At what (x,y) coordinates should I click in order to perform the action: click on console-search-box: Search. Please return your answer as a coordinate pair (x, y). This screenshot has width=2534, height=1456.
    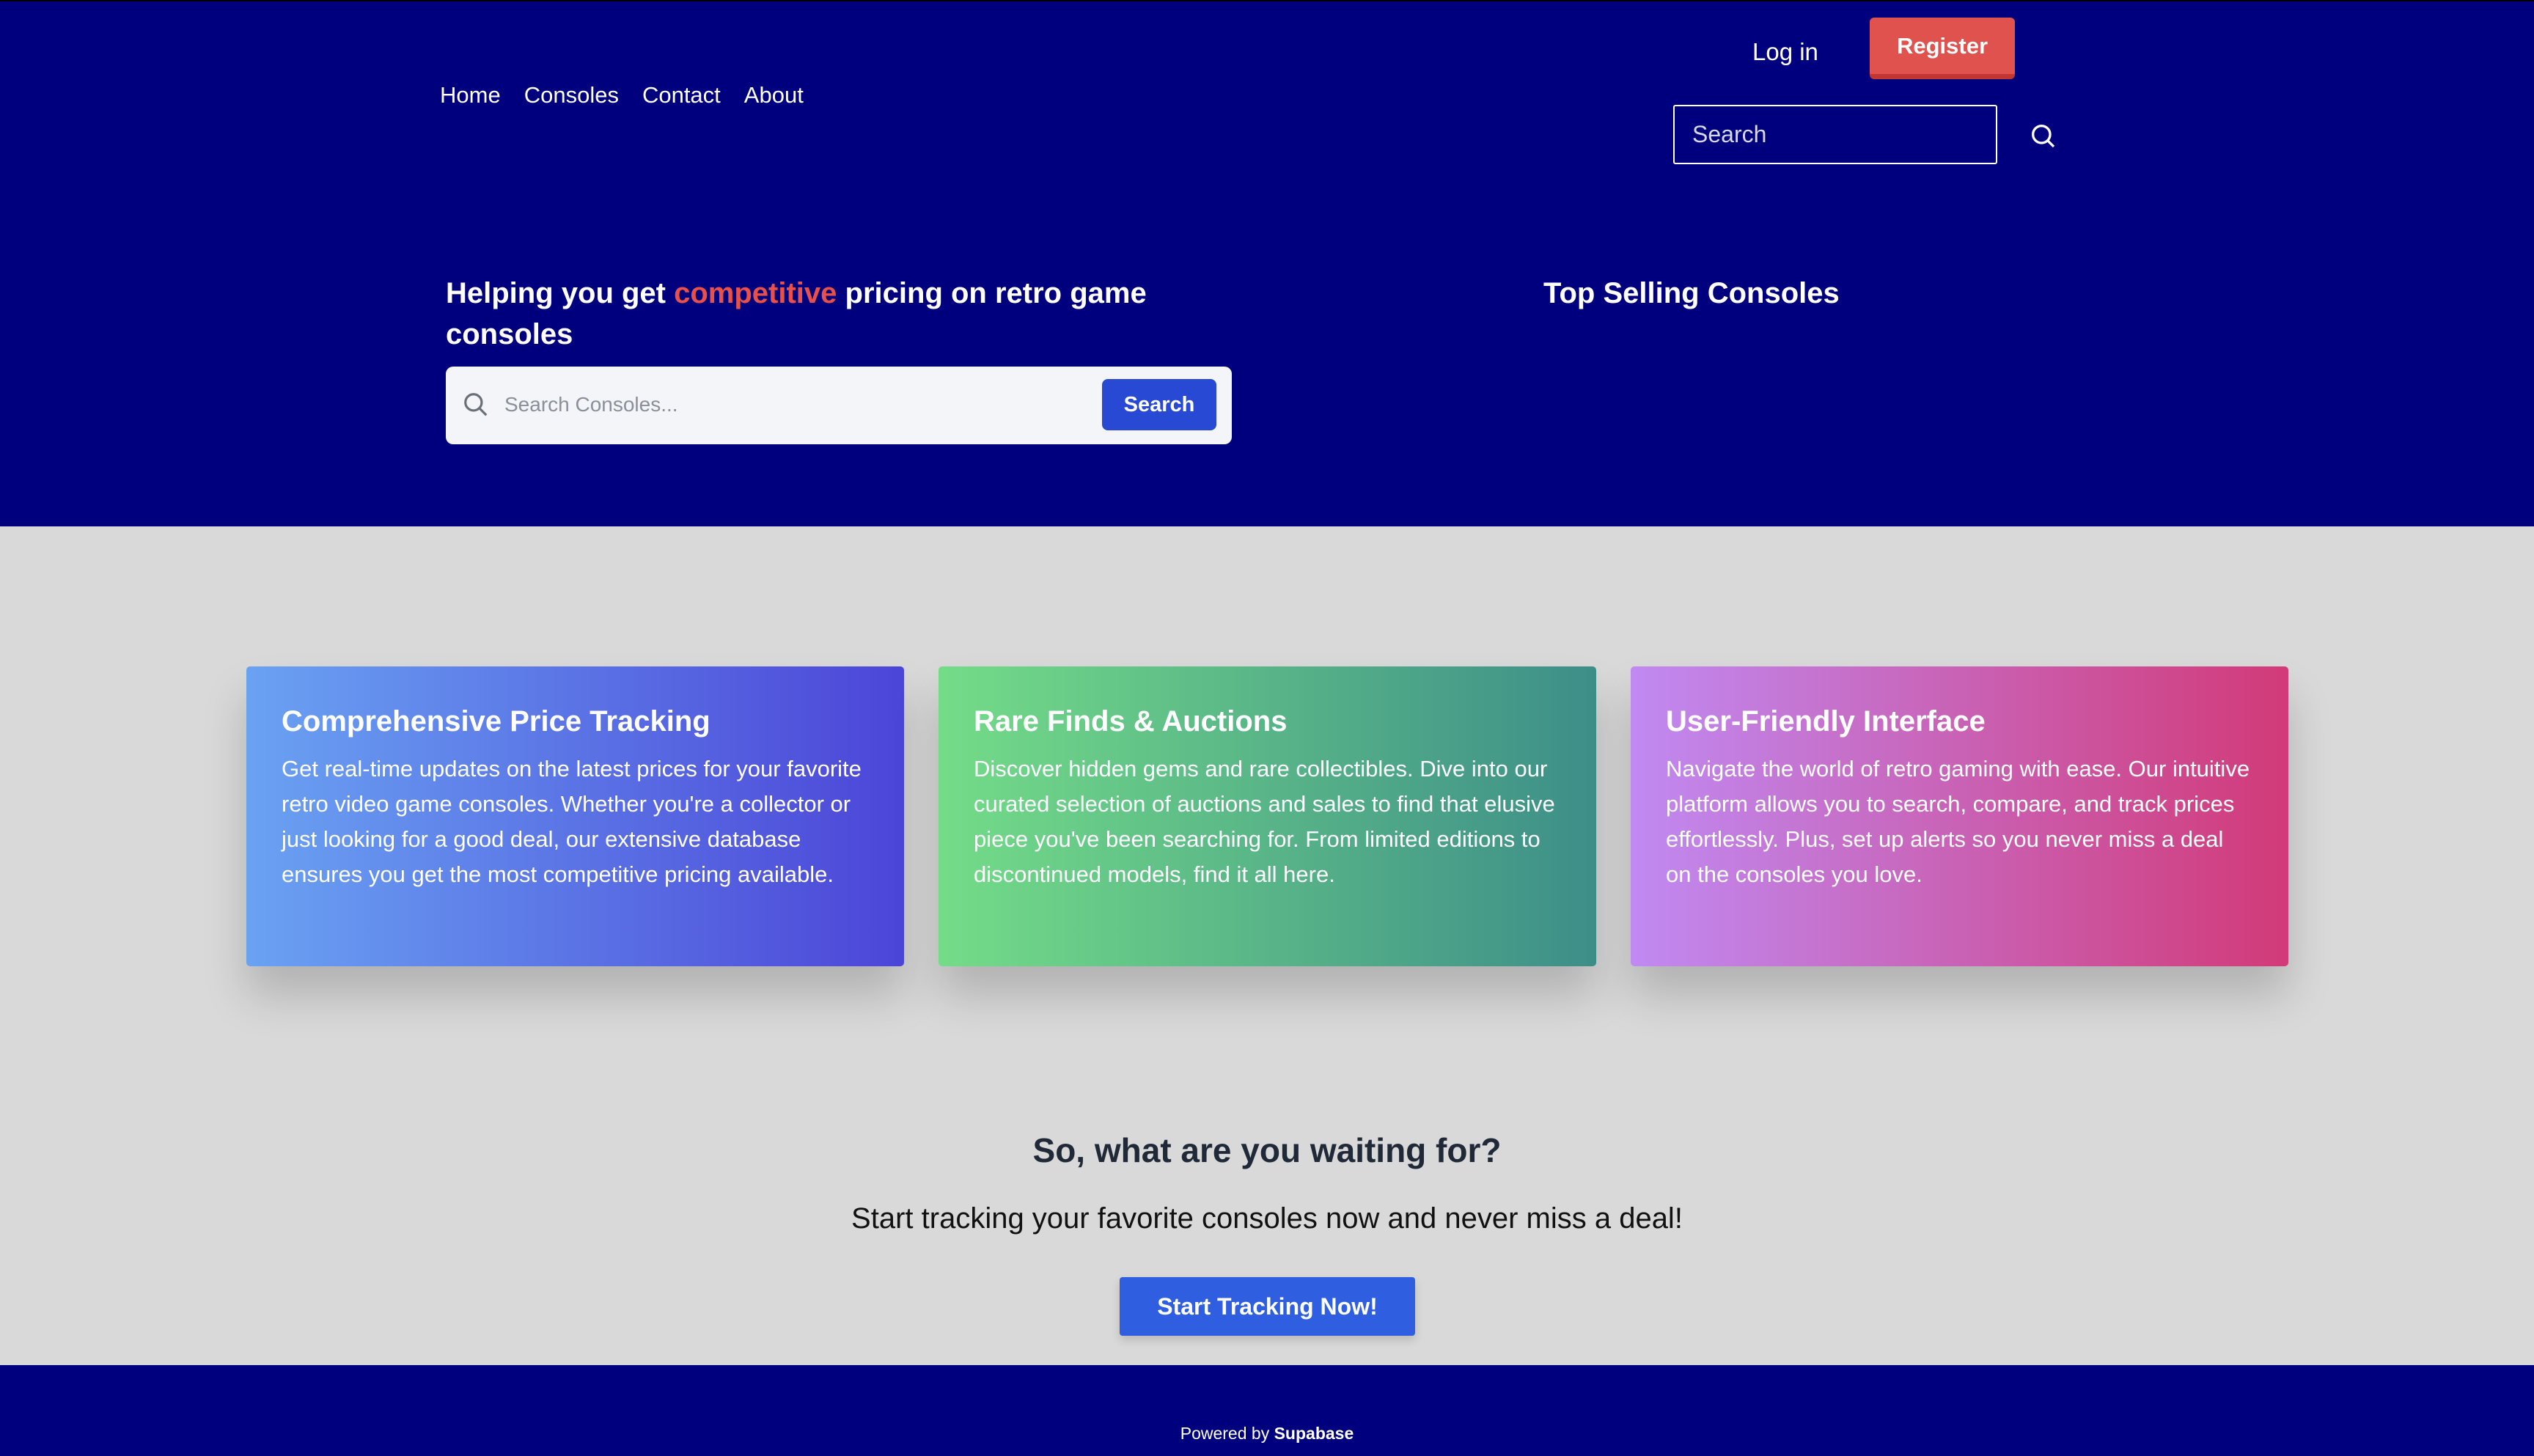
    Looking at the image, I should click on (839, 405).